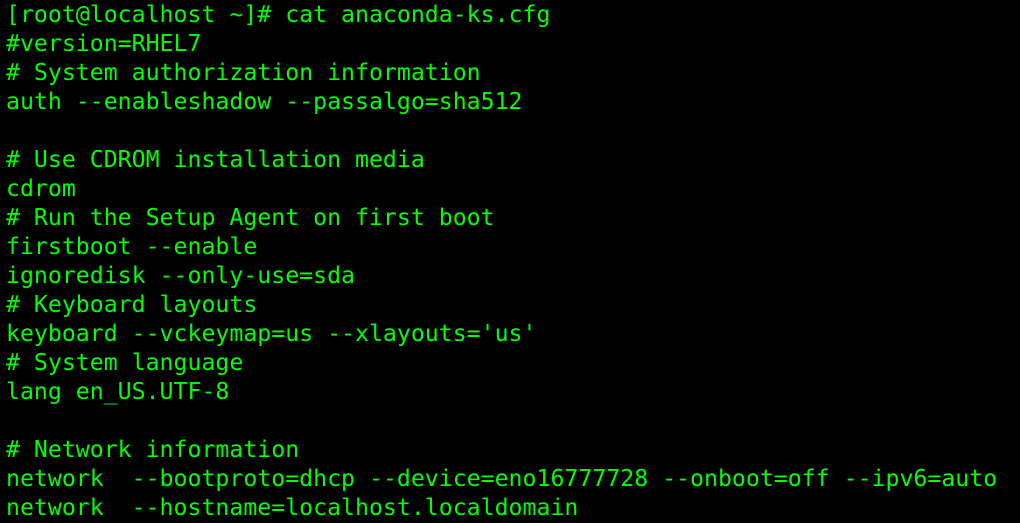 The height and width of the screenshot is (523, 1020). I want to click on command-line: [root@localhost ~]# cat anaconda-ks.cfg, so click(513, 14).